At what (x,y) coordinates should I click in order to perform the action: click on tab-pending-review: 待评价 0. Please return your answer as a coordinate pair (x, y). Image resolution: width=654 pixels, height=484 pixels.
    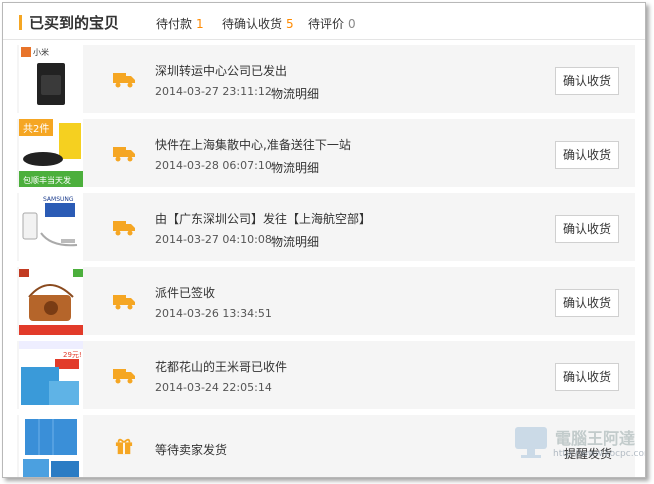
    Looking at the image, I should click on (332, 23).